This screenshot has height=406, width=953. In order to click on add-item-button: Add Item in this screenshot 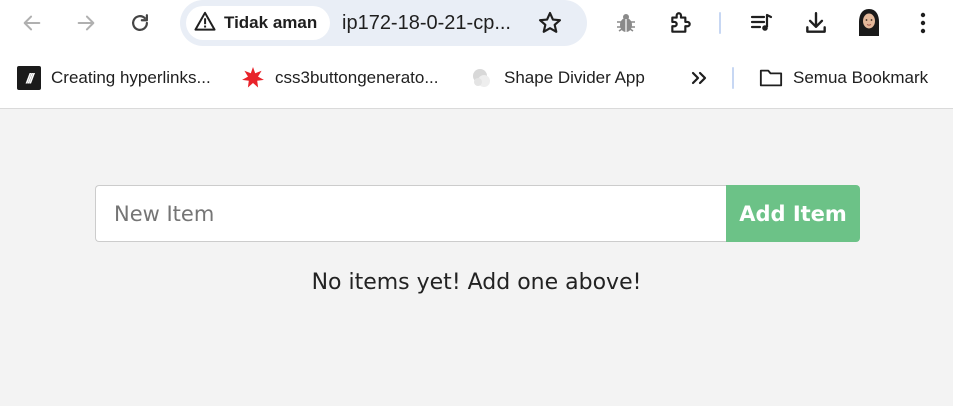, I will do `click(793, 213)`.